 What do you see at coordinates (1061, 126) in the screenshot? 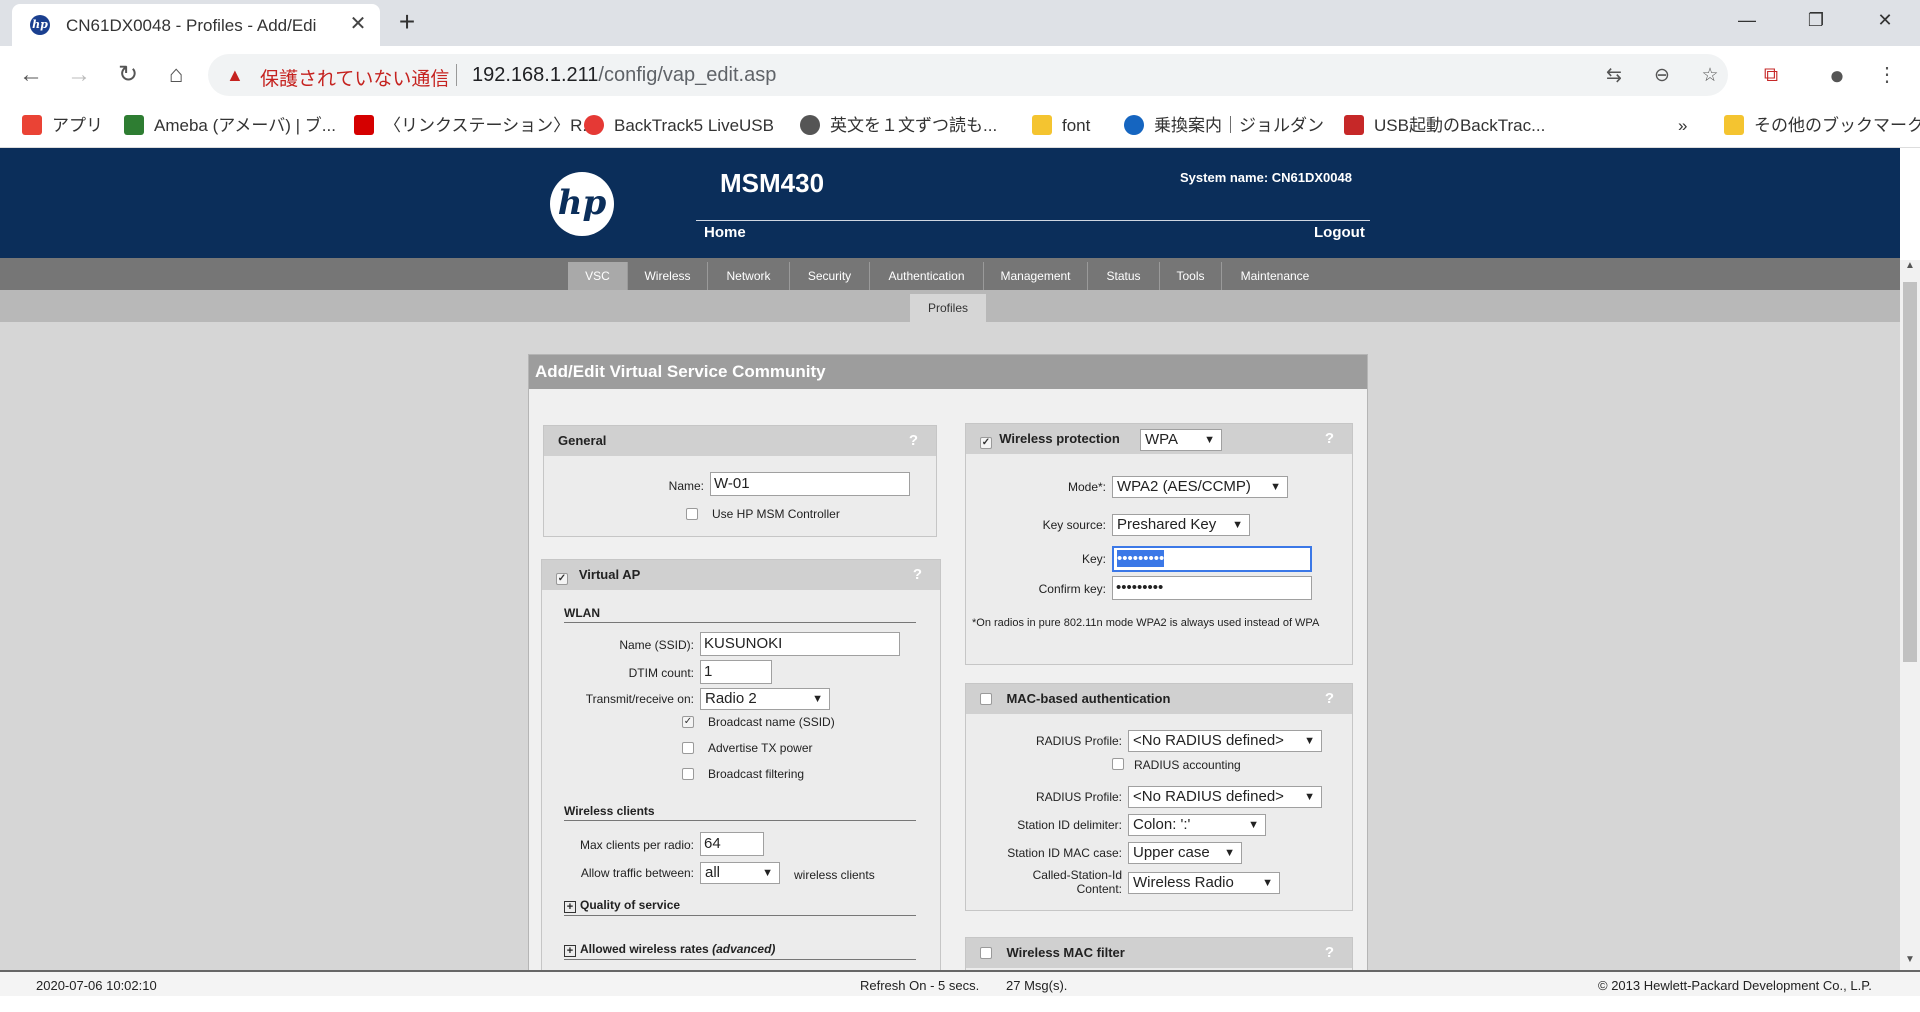
I see `bookmark-font: font` at bounding box center [1061, 126].